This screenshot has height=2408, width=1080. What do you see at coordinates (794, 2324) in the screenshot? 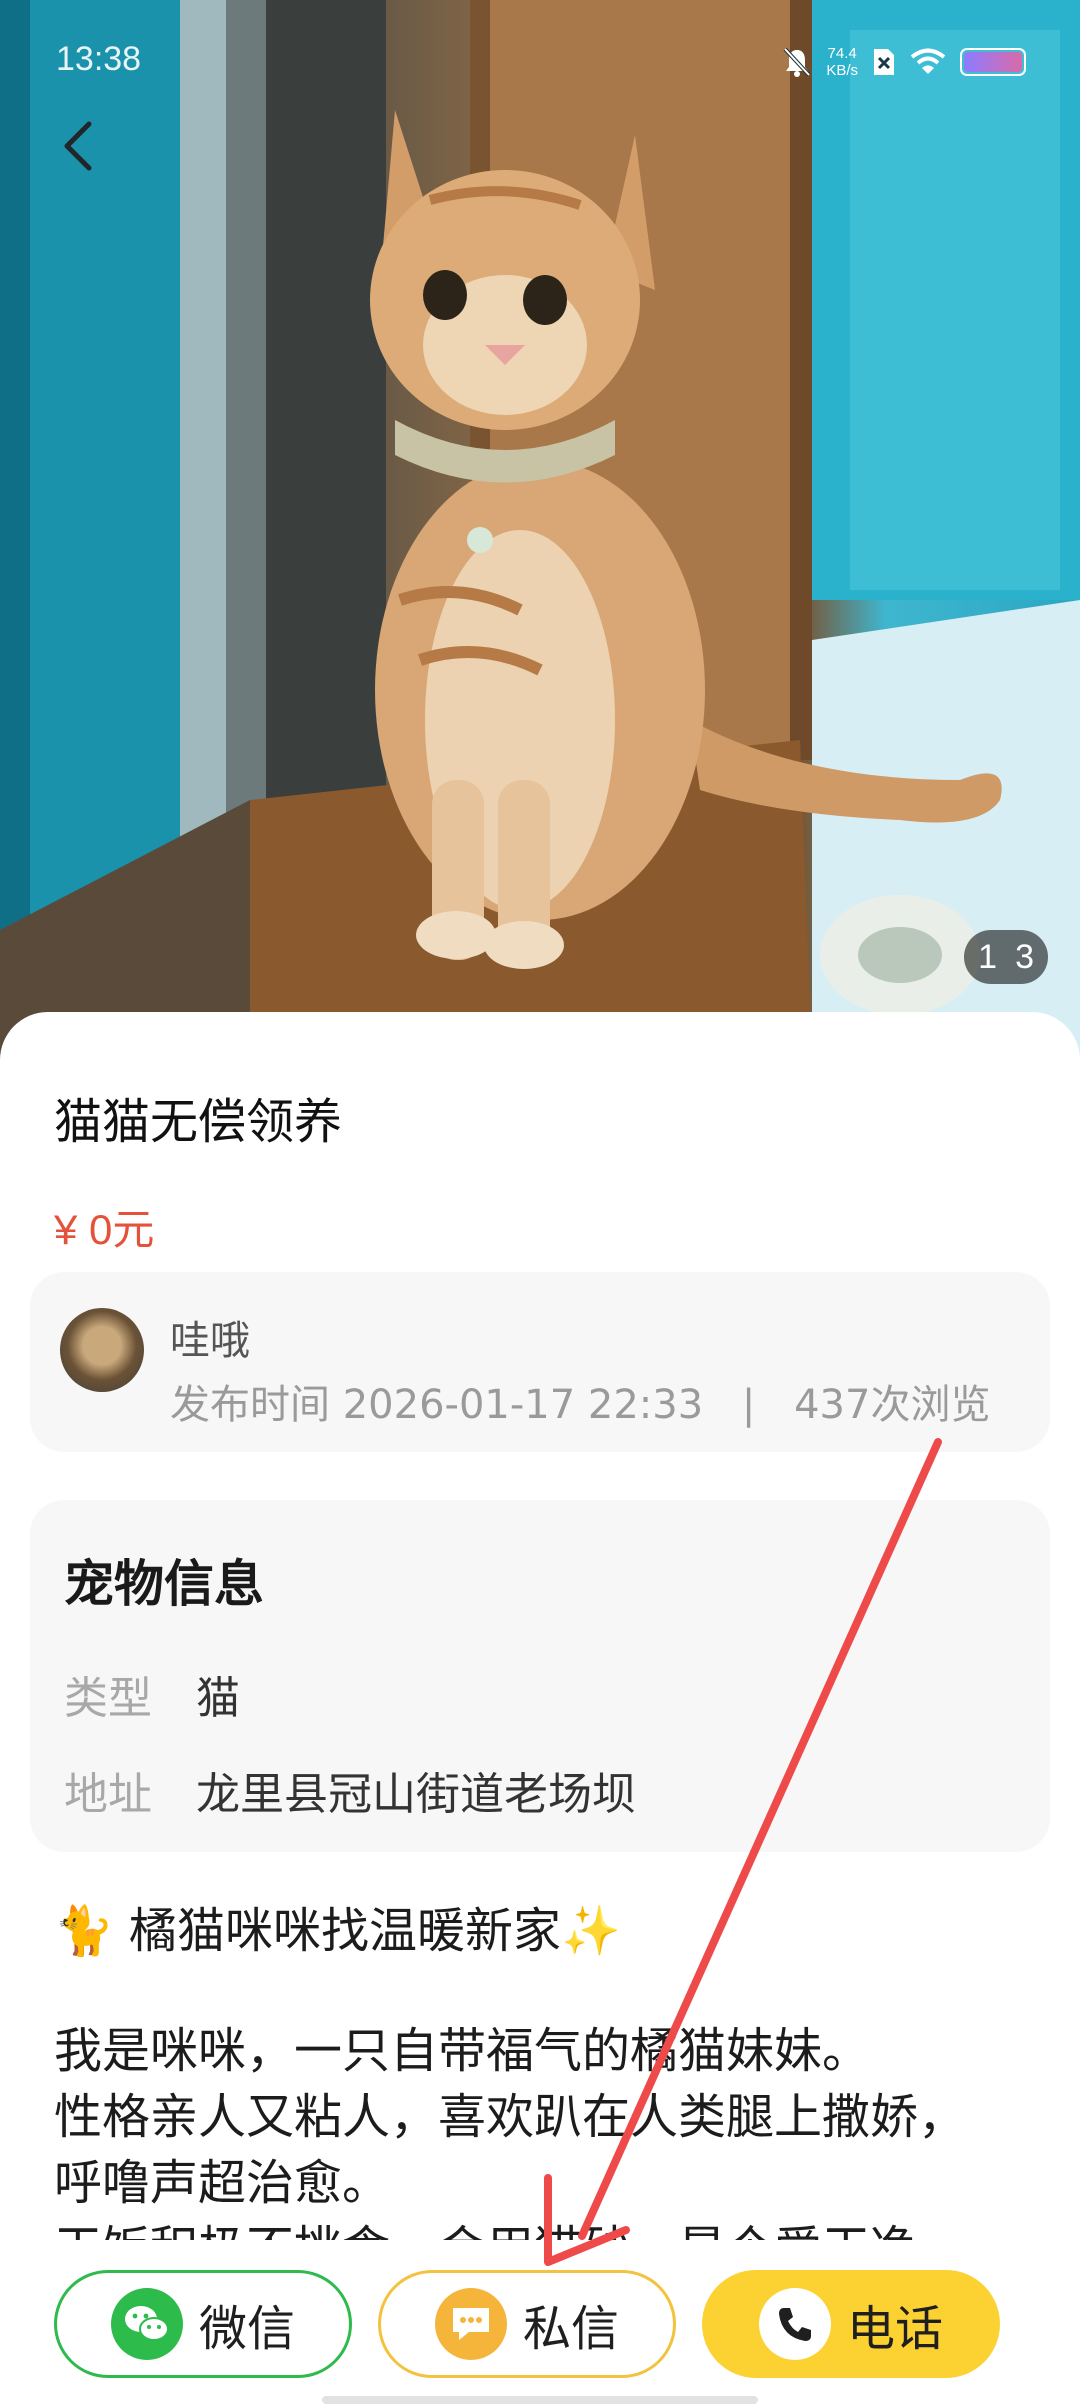
I see `phone-icon` at bounding box center [794, 2324].